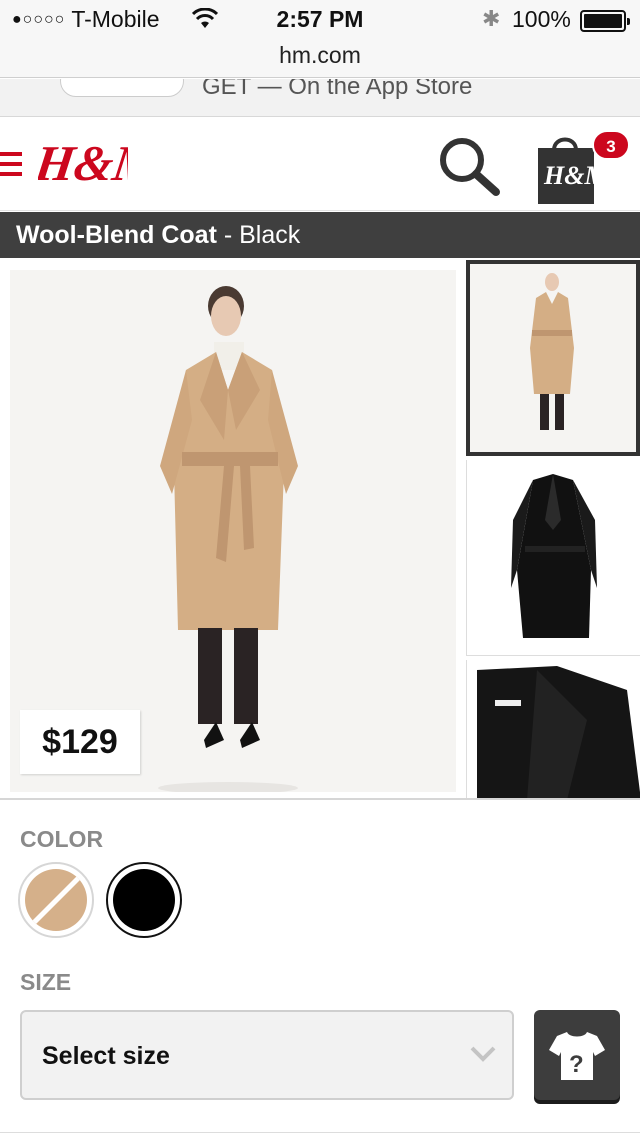 Image resolution: width=640 pixels, height=1136 pixels. Describe the element at coordinates (611, 145) in the screenshot. I see `bag-count-badge: 3` at that location.